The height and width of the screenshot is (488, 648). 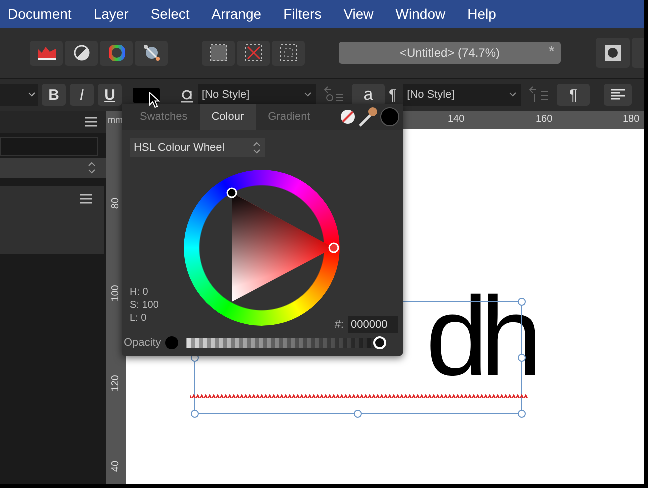 What do you see at coordinates (197, 147) in the screenshot?
I see `colour-mode-dropdown: HSL Colour Wheel` at bounding box center [197, 147].